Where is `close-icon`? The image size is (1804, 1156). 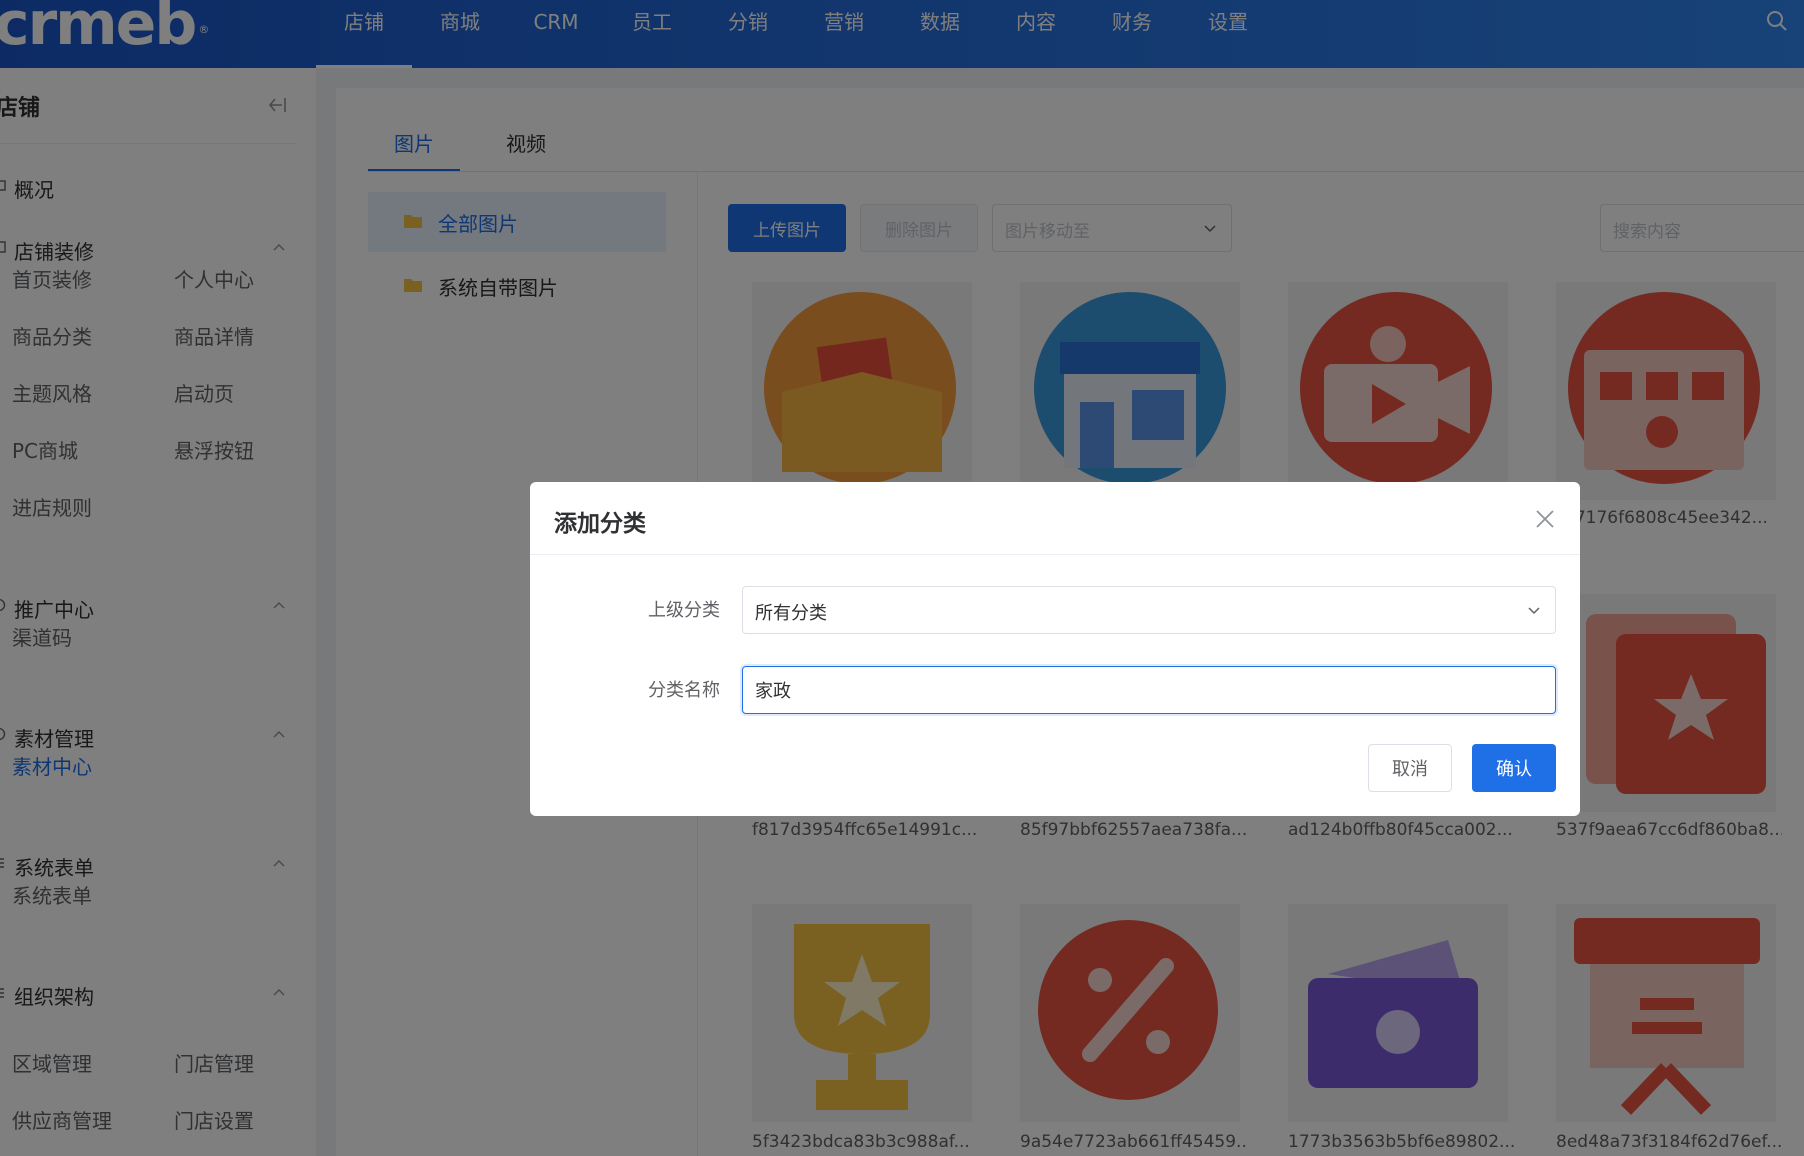 close-icon is located at coordinates (1545, 519).